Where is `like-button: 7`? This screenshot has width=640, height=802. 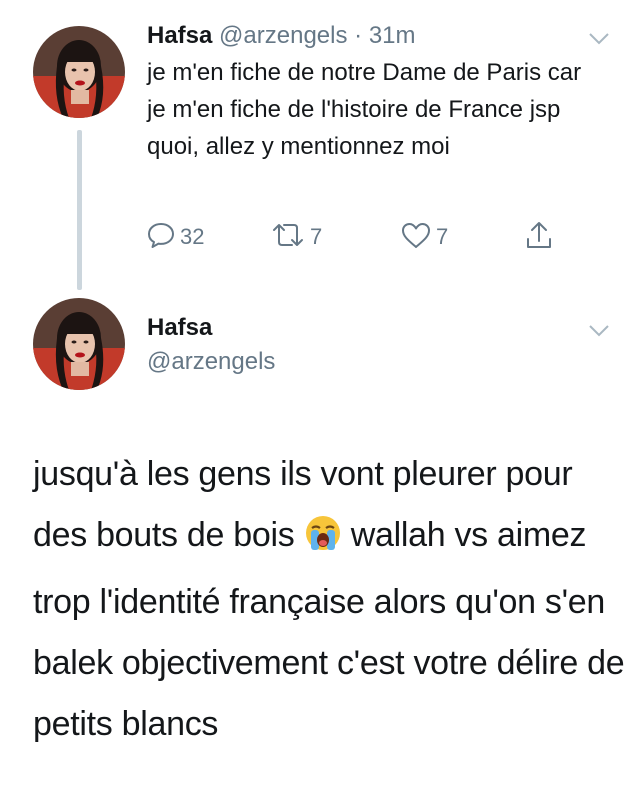 like-button: 7 is located at coordinates (424, 237).